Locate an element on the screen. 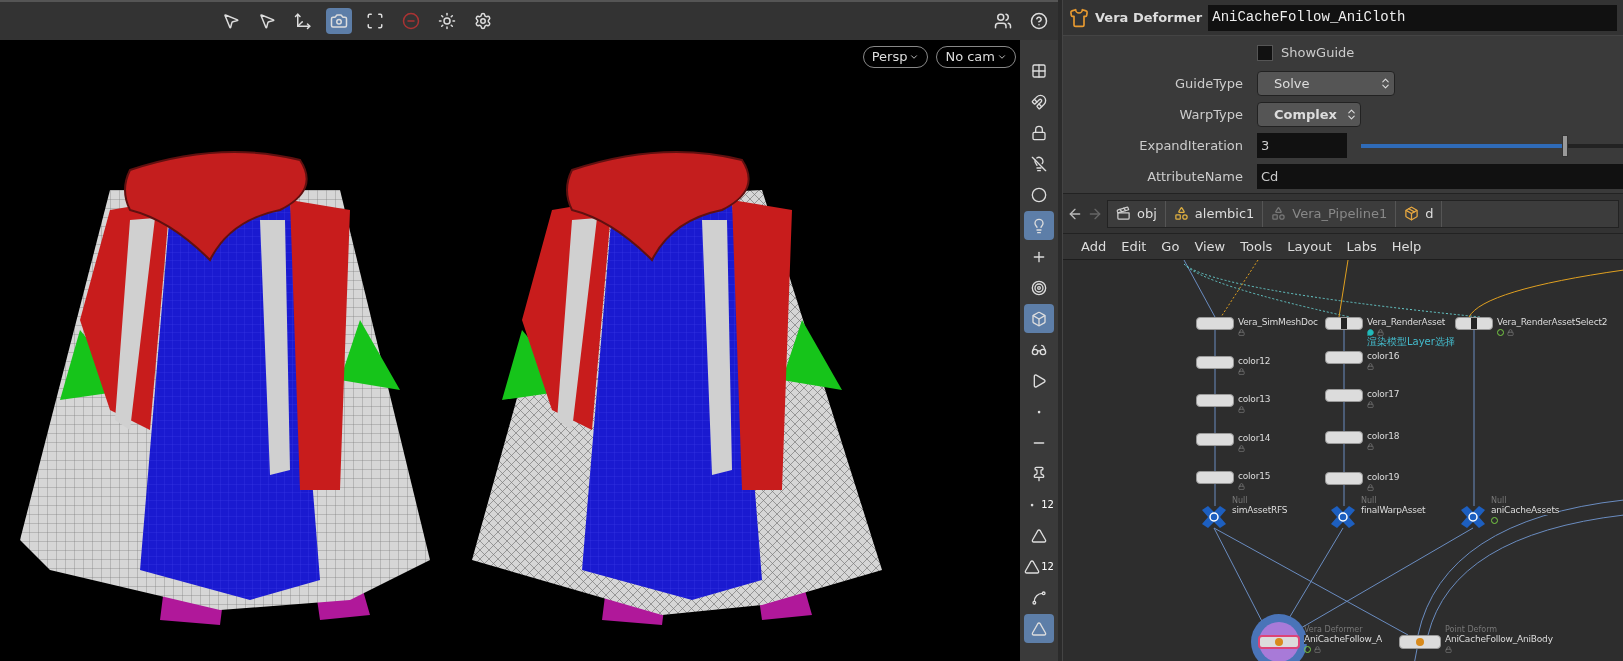 The height and width of the screenshot is (661, 1623). shapes-icon is located at coordinates (1181, 213).